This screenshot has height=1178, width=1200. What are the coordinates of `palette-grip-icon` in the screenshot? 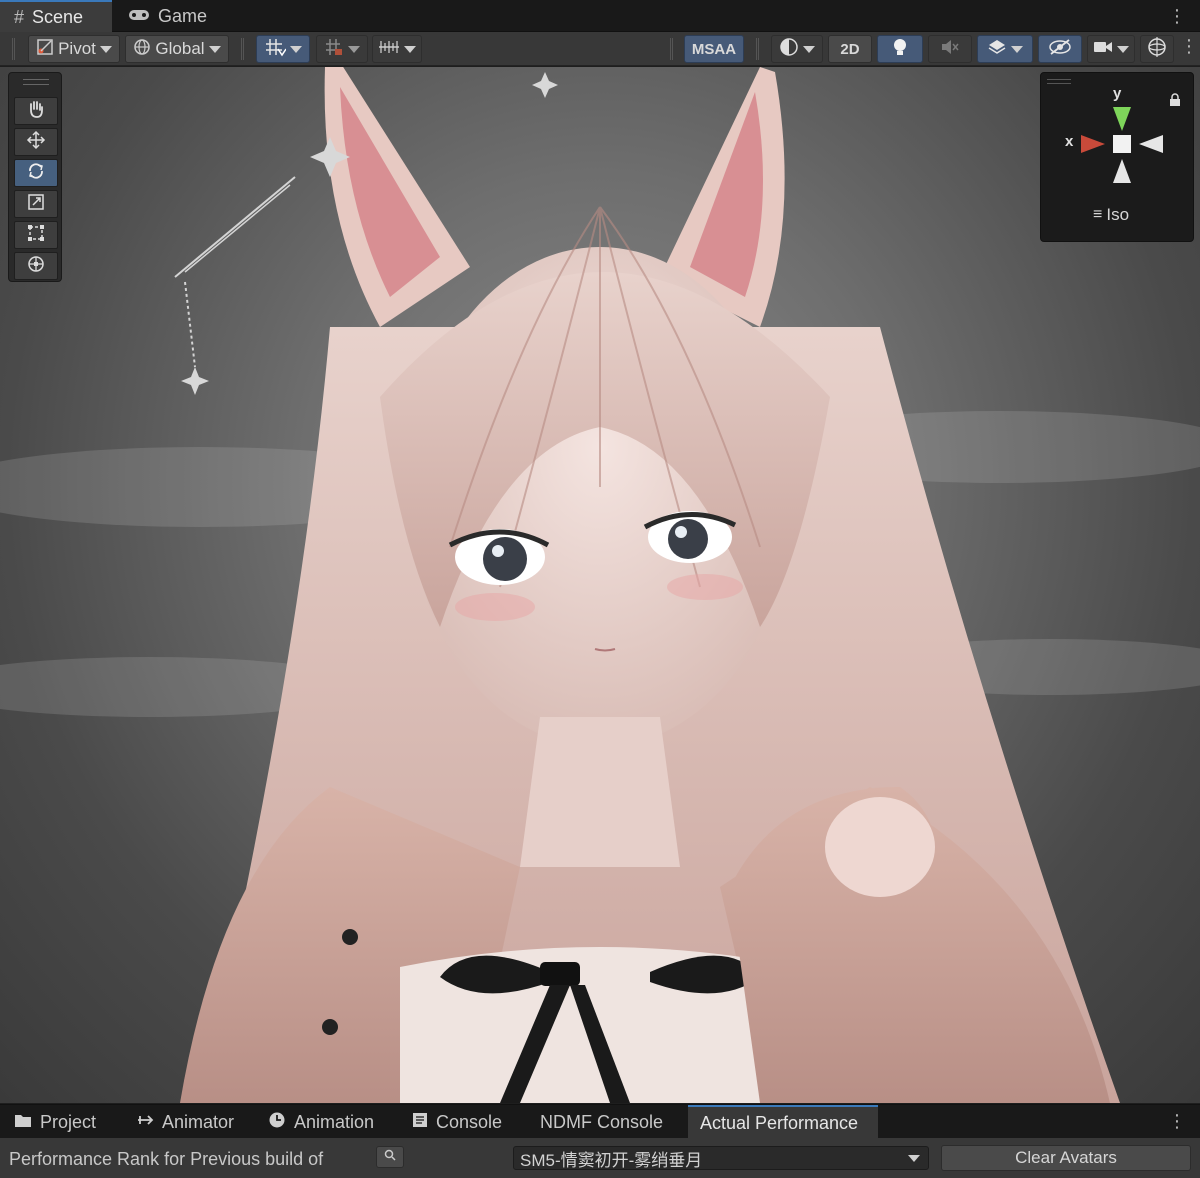 It's located at (36, 82).